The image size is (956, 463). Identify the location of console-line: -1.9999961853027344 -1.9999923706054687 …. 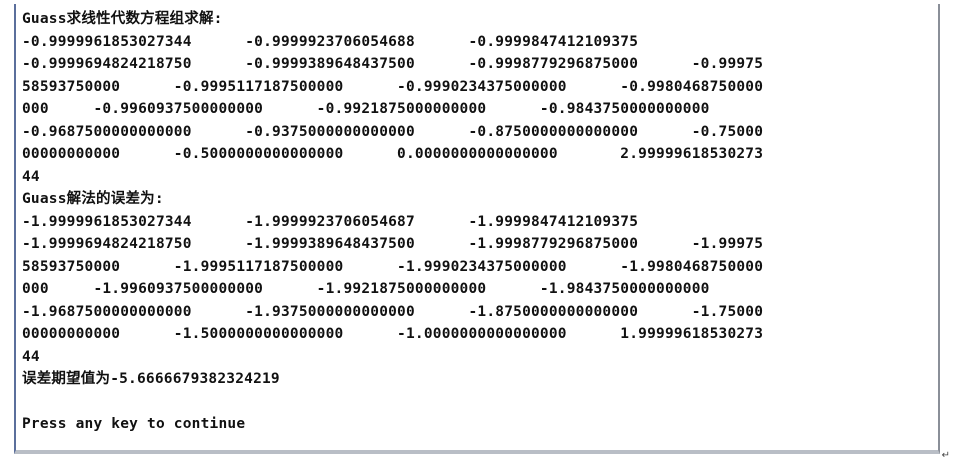
(330, 221).